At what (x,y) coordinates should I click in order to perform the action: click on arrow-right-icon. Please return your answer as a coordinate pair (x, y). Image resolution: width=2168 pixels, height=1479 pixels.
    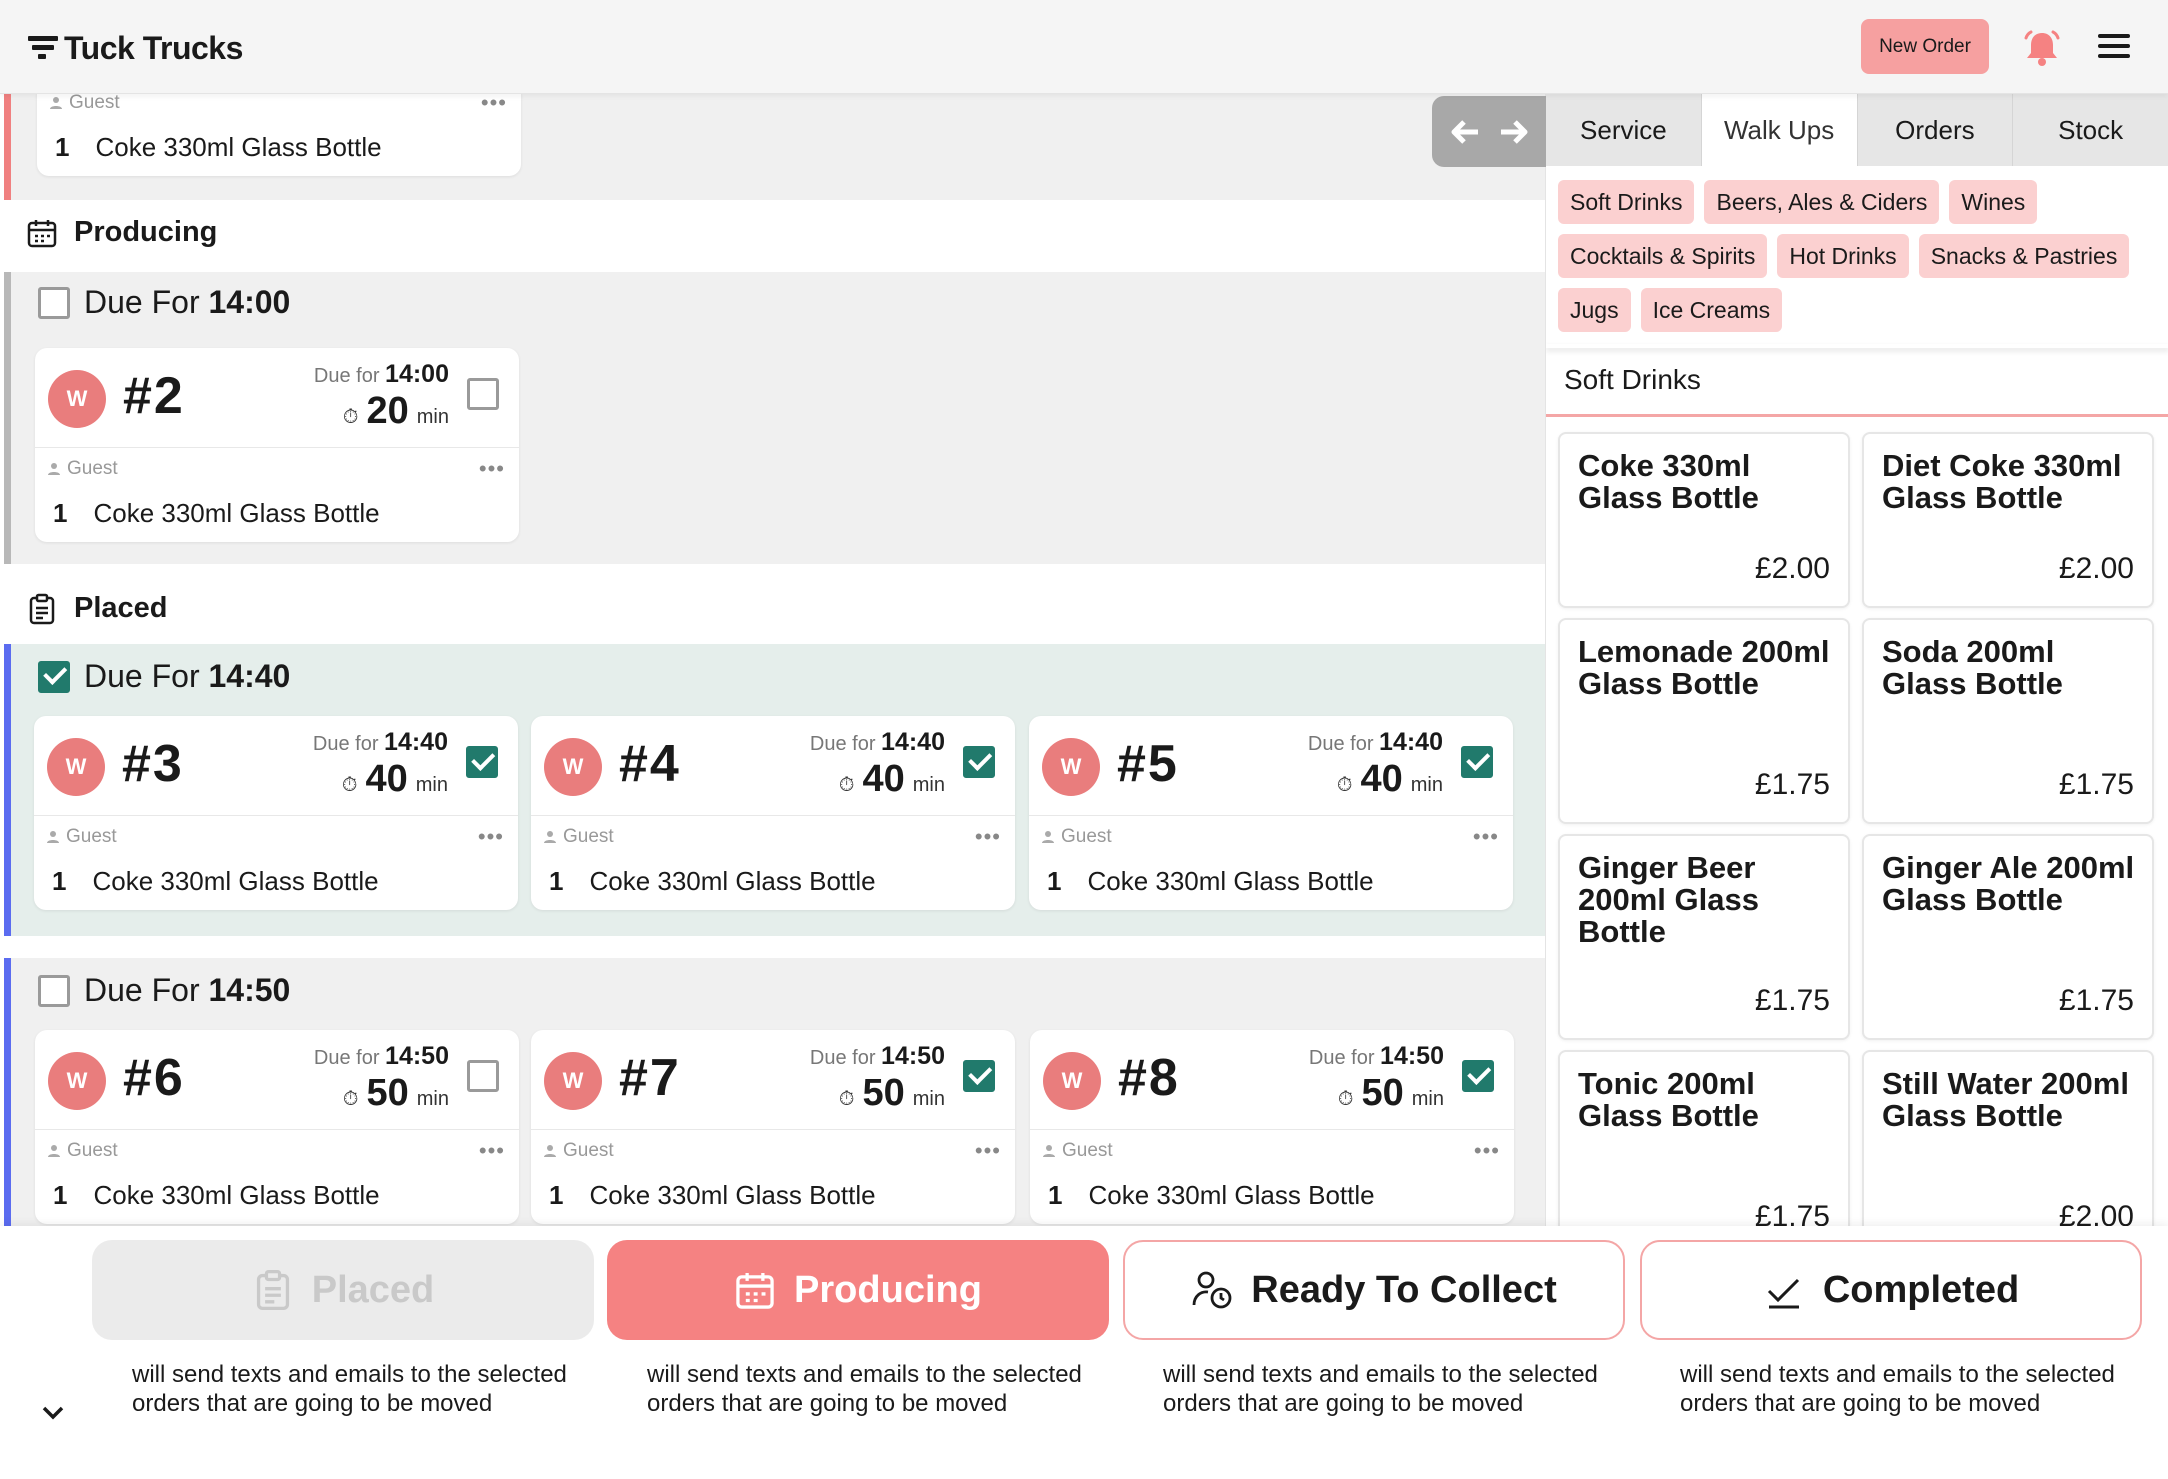
    Looking at the image, I should click on (1514, 132).